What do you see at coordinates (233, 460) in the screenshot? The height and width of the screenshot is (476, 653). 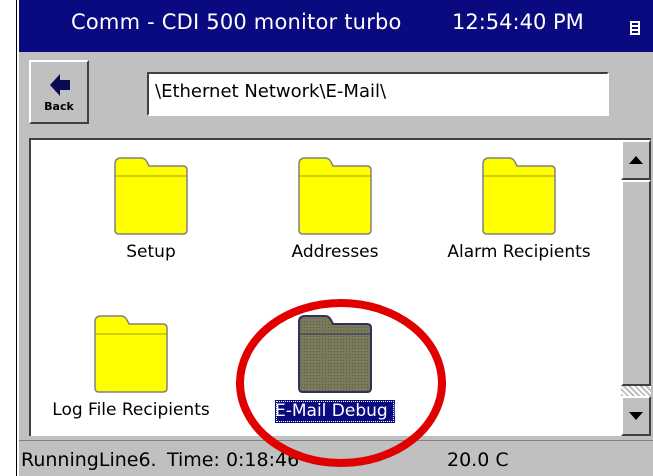 I see `status-elapsed-time: Time: 0:18:46` at bounding box center [233, 460].